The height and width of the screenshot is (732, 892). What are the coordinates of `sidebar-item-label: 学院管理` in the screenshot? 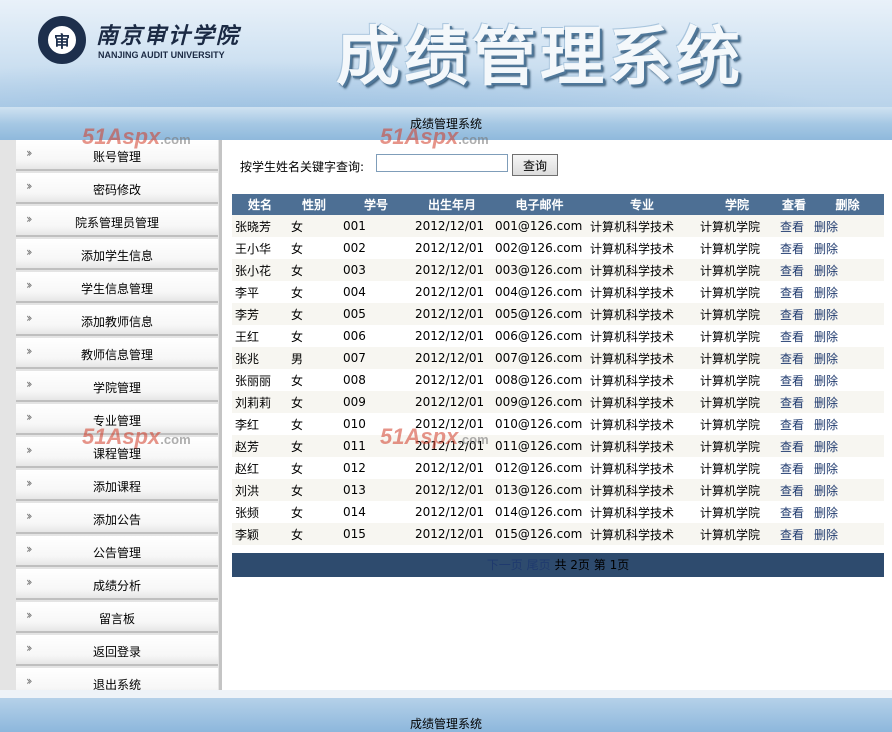 It's located at (116, 388).